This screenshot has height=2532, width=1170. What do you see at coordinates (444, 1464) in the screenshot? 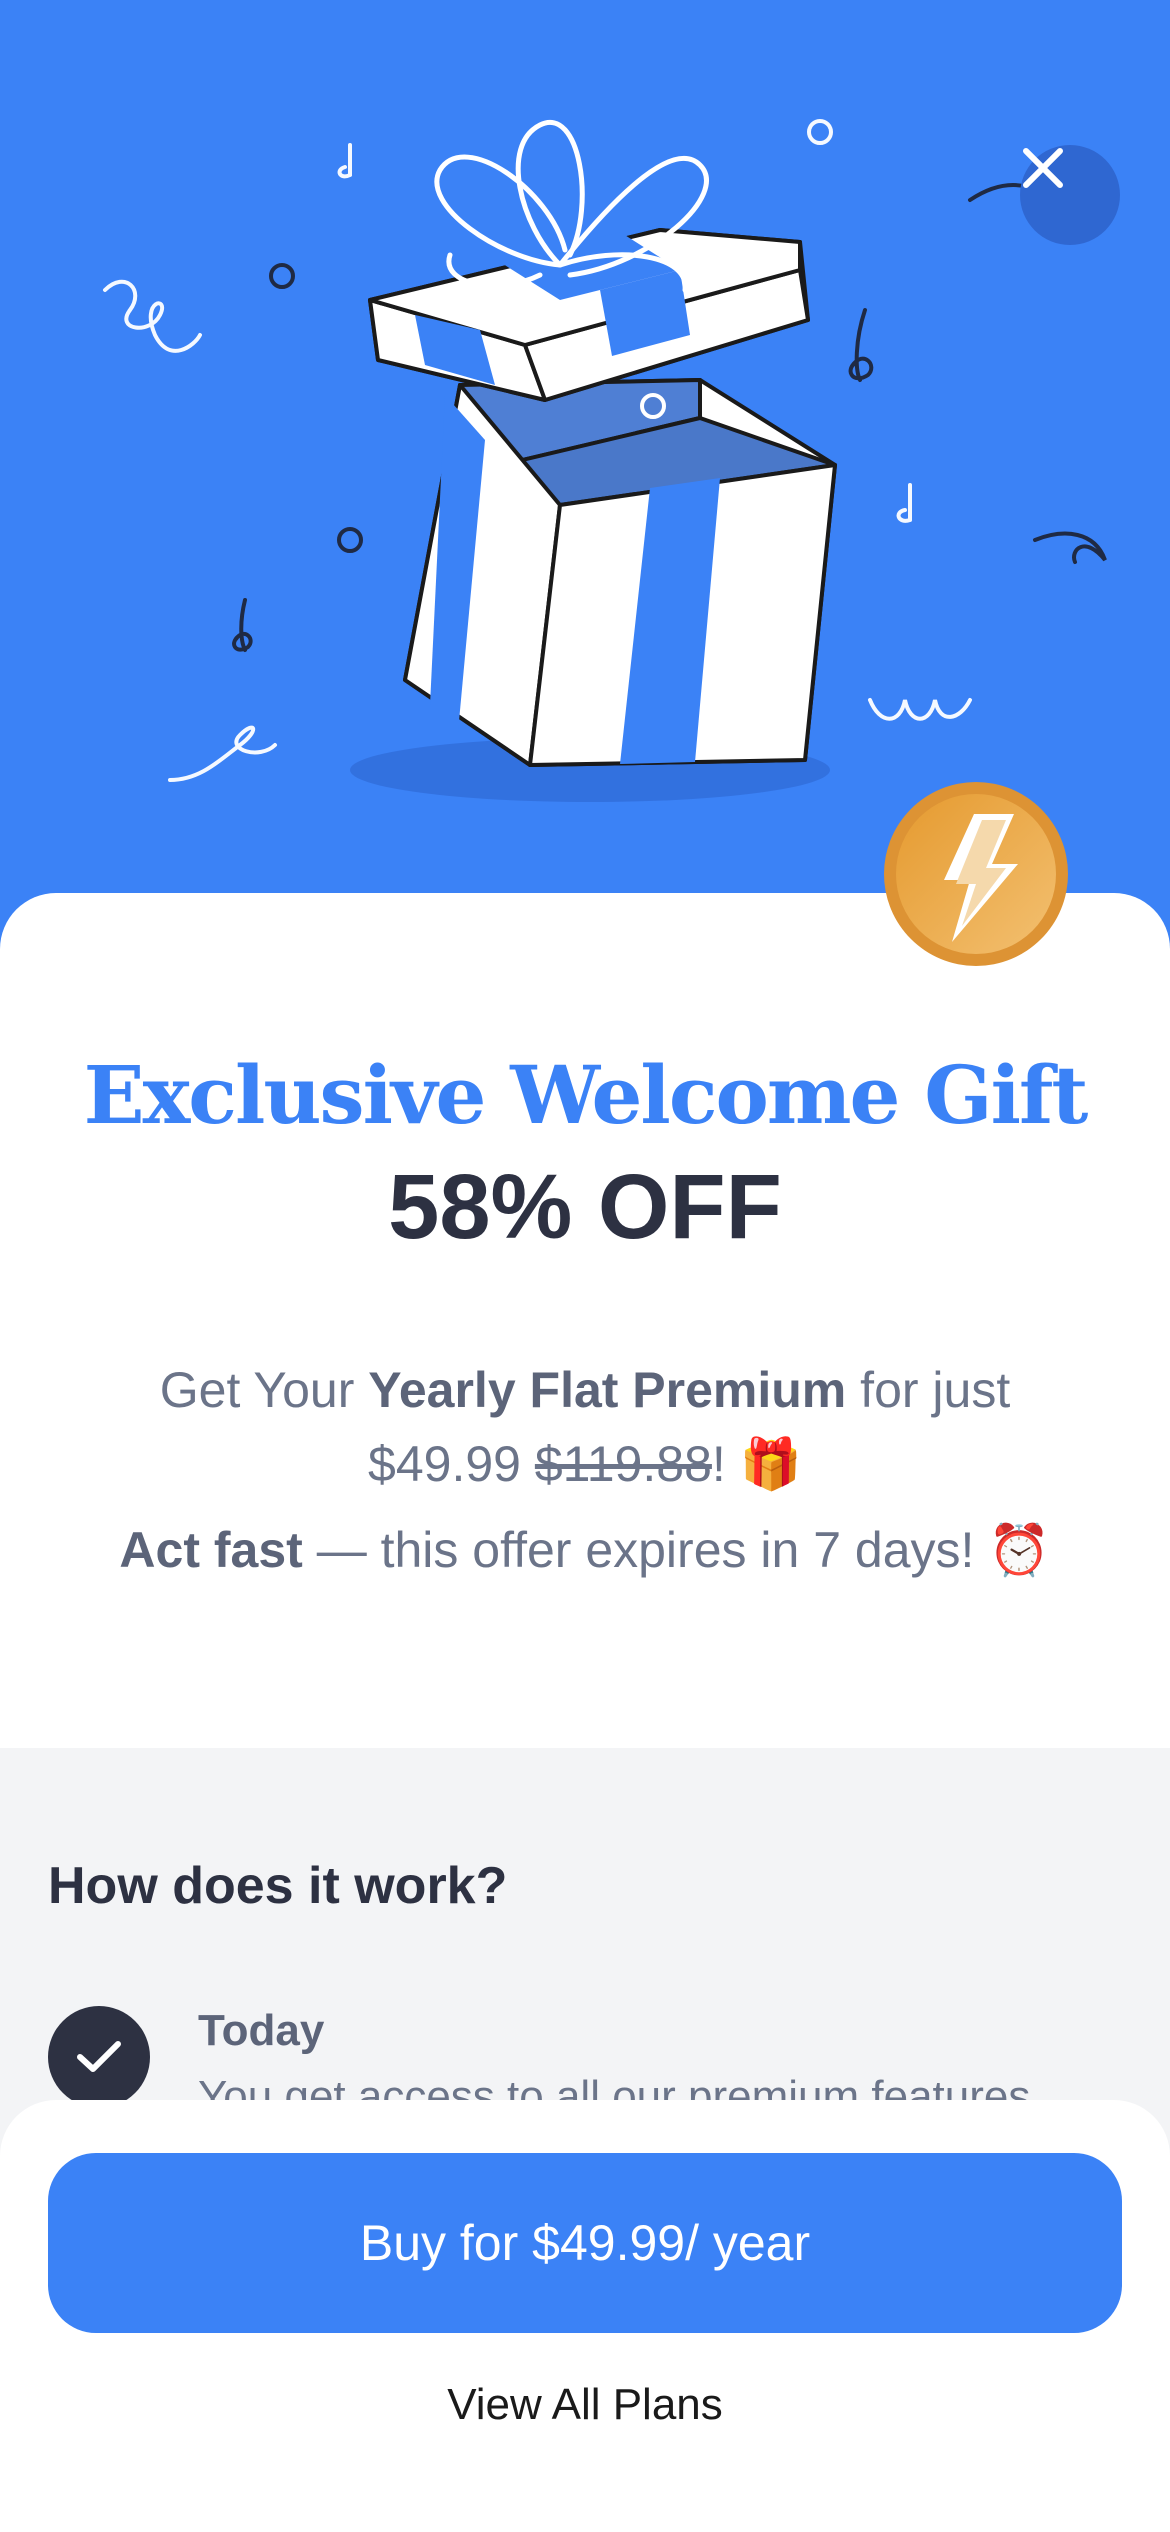
I see `new-price: $49.99` at bounding box center [444, 1464].